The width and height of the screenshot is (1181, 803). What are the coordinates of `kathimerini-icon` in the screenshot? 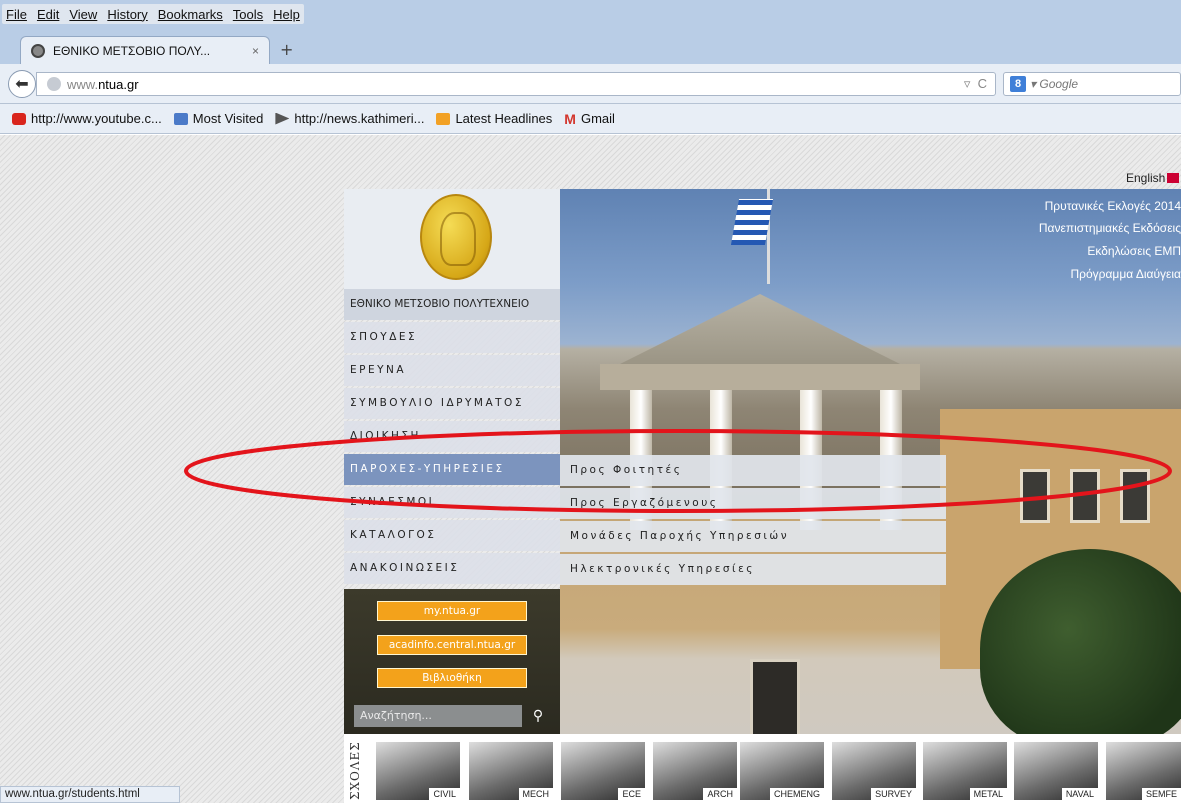 It's located at (282, 118).